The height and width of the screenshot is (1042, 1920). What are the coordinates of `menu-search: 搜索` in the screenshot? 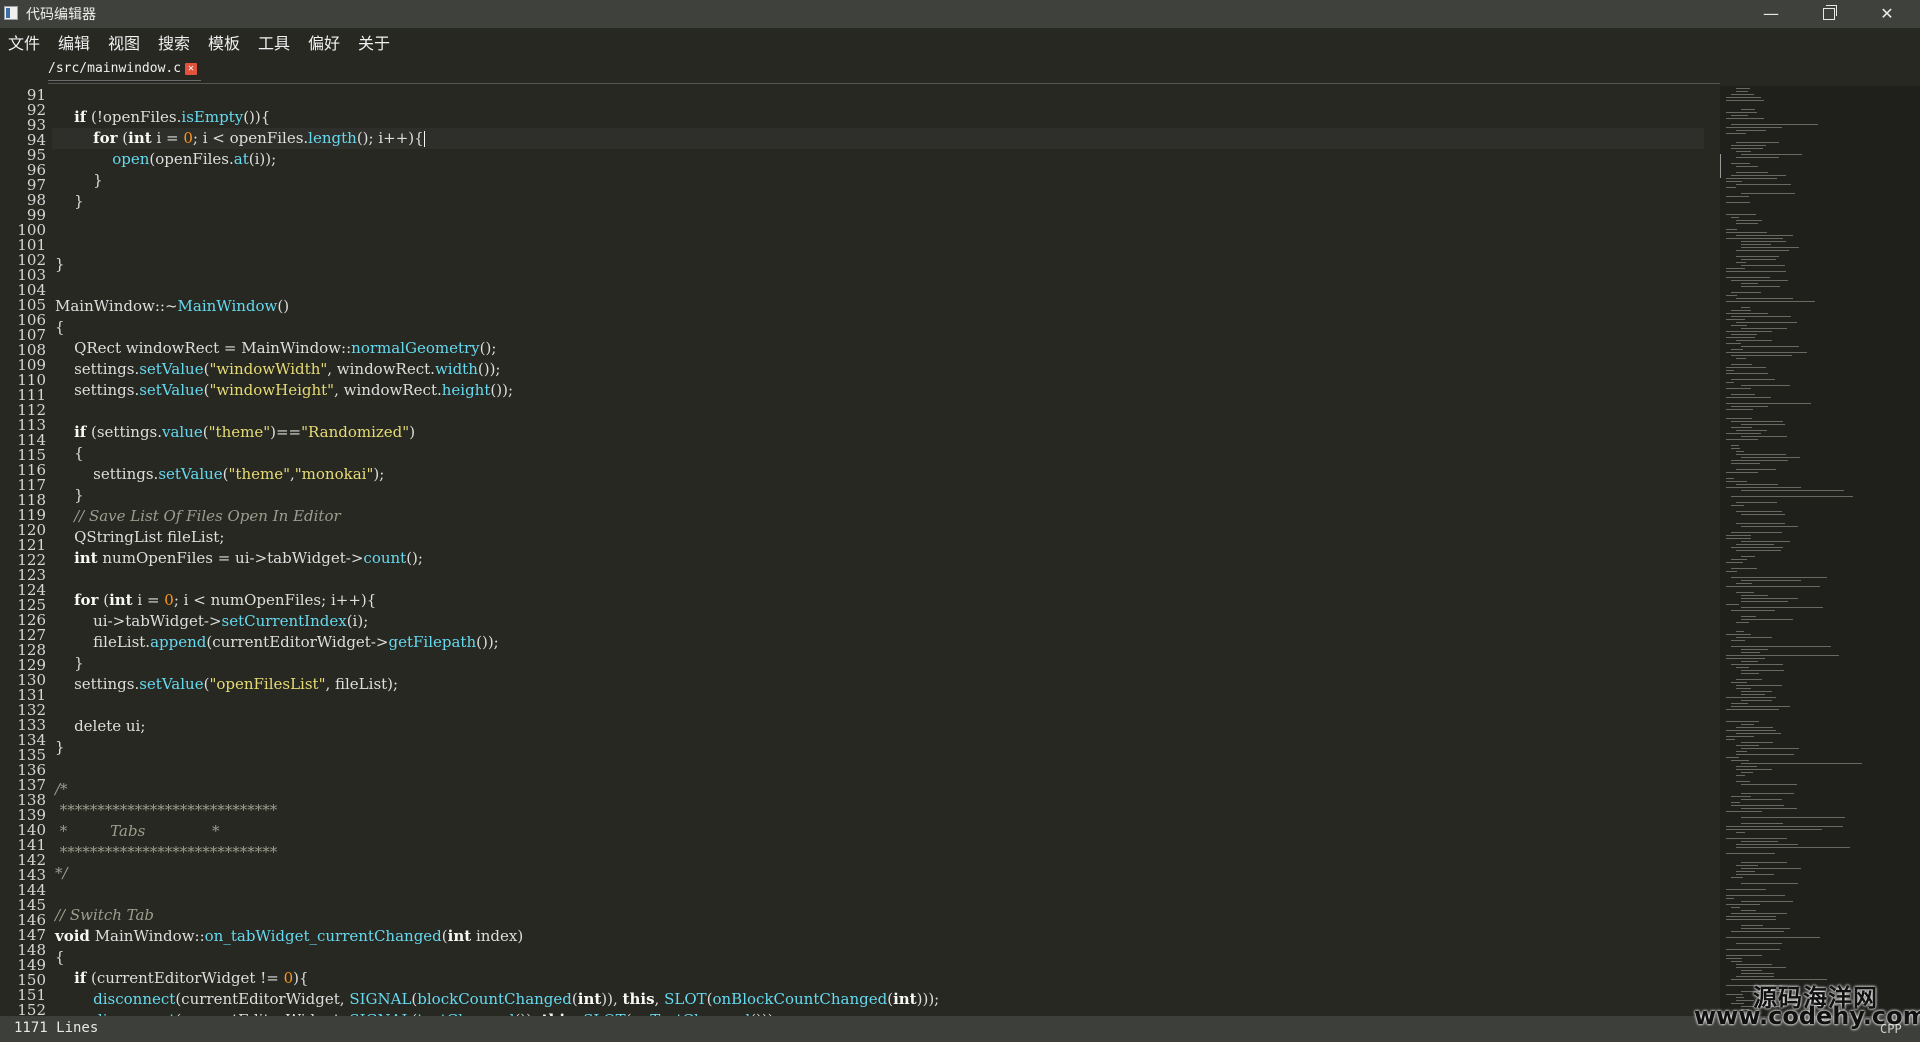 It's located at (174, 42).